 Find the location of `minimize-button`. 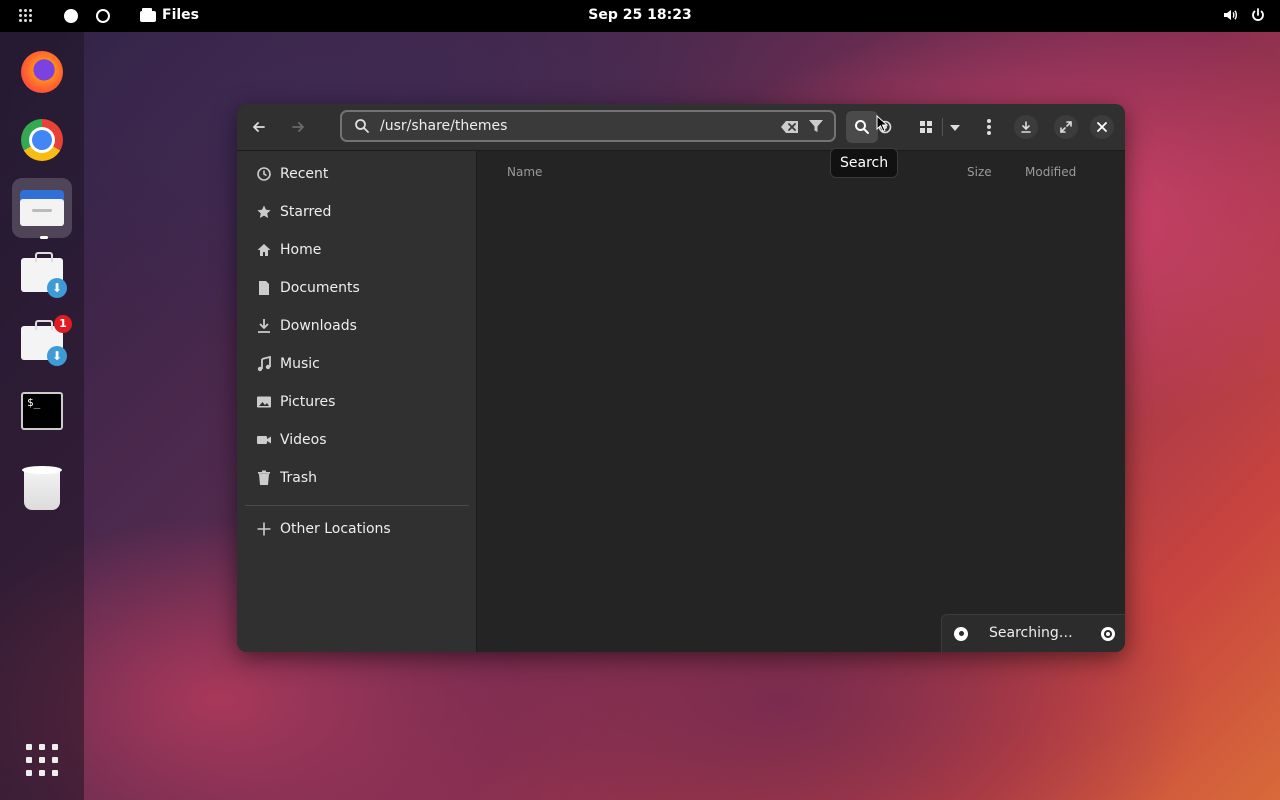

minimize-button is located at coordinates (1026, 127).